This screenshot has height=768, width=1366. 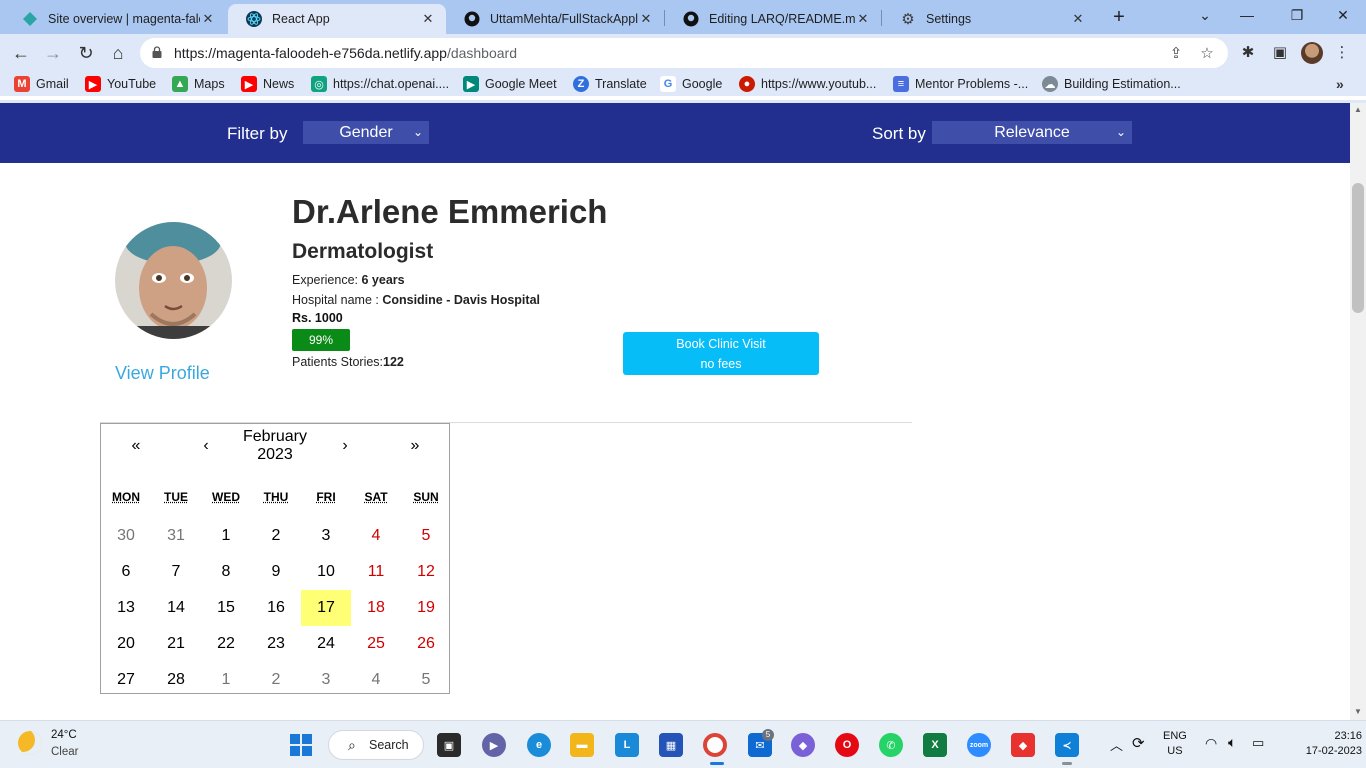 I want to click on task-view-icon: ▣, so click(x=449, y=745).